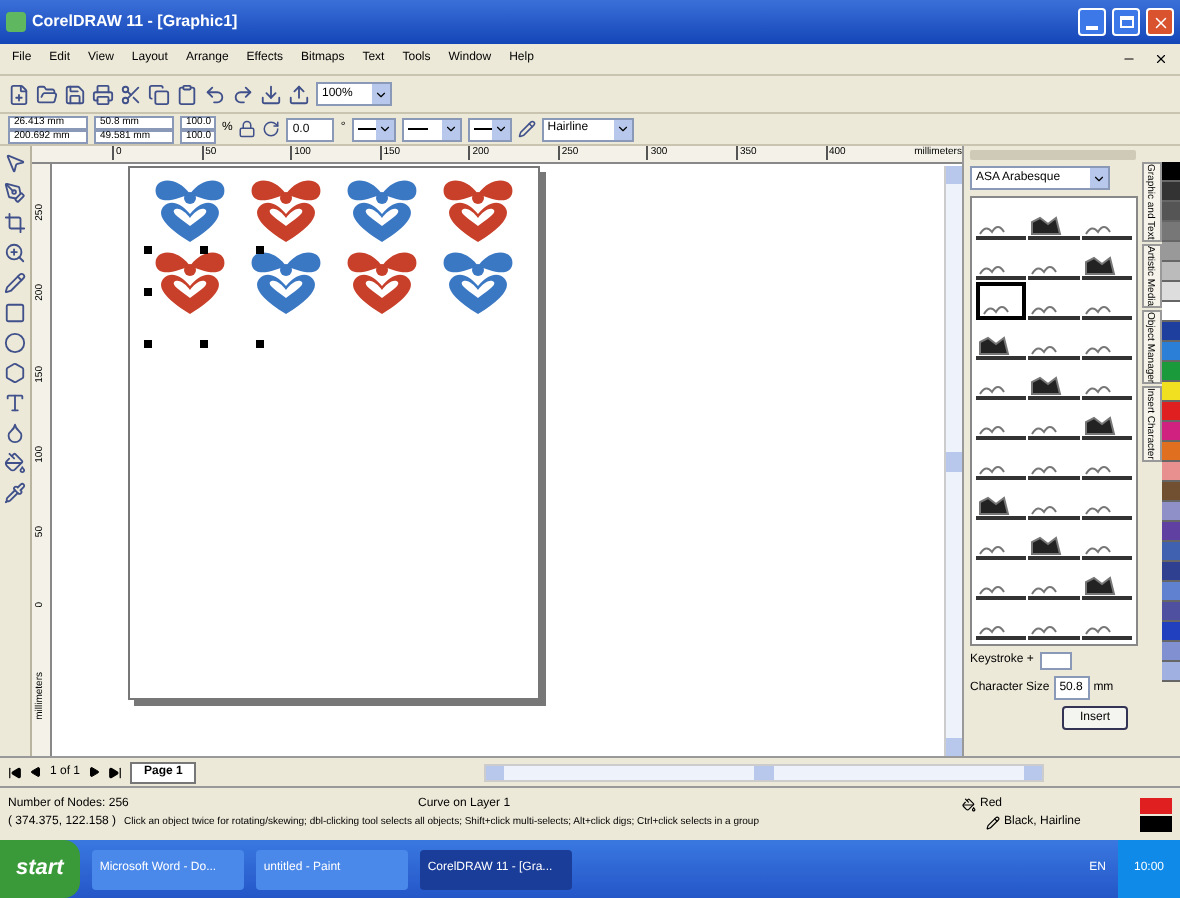  Describe the element at coordinates (247, 129) in the screenshot. I see `lock-icon` at that location.